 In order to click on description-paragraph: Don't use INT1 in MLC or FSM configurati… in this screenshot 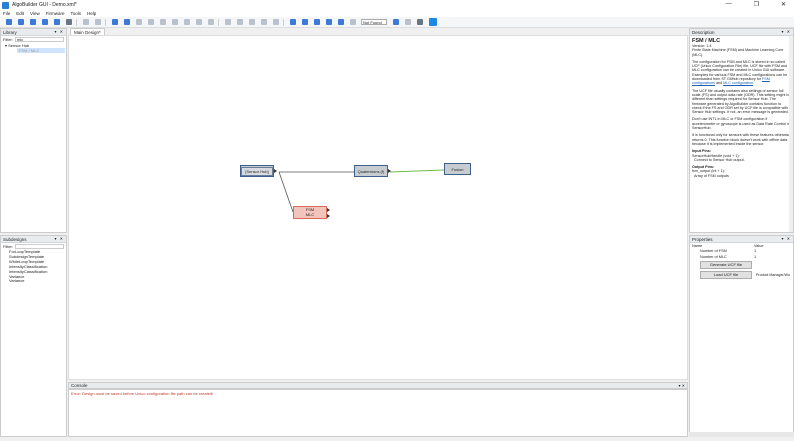, I will do `click(741, 124)`.